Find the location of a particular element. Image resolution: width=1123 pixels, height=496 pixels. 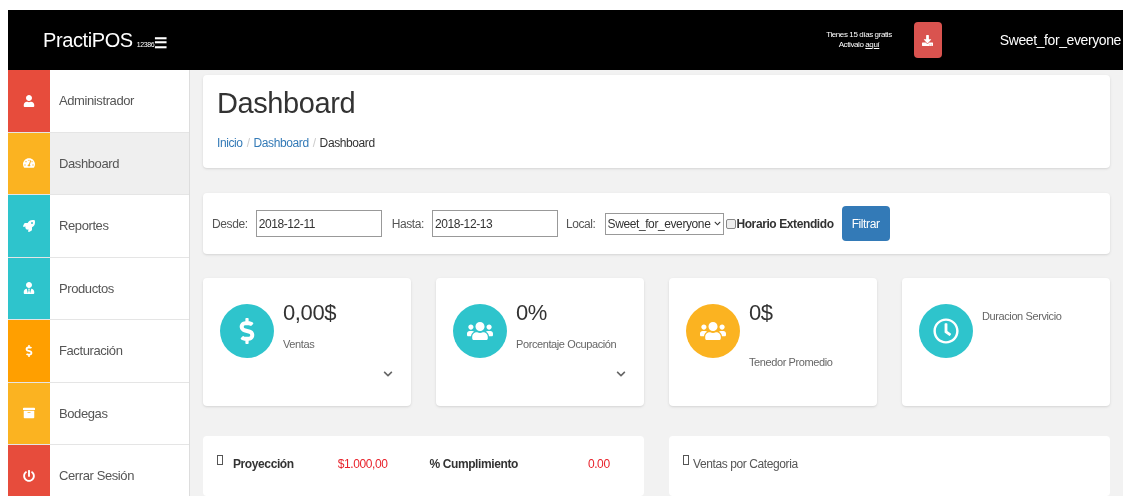

breadcrumb-current: Dashboard is located at coordinates (347, 143).